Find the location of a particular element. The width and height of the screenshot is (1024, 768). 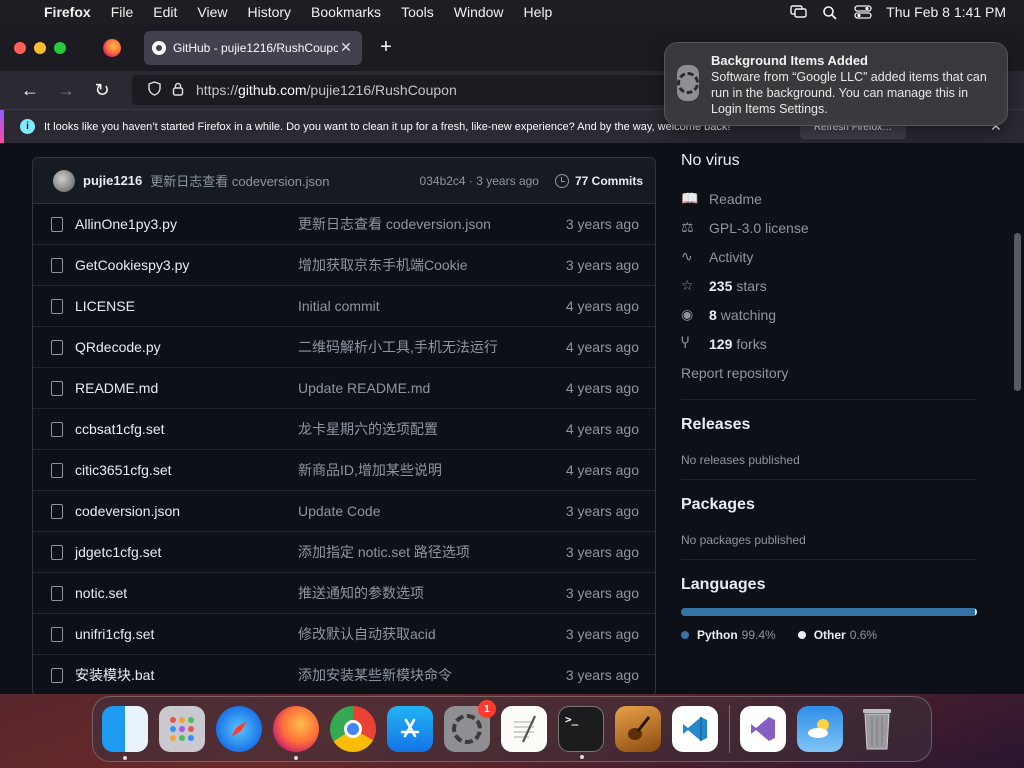

file-name-link: unifri1cfg.set is located at coordinates (186, 634).